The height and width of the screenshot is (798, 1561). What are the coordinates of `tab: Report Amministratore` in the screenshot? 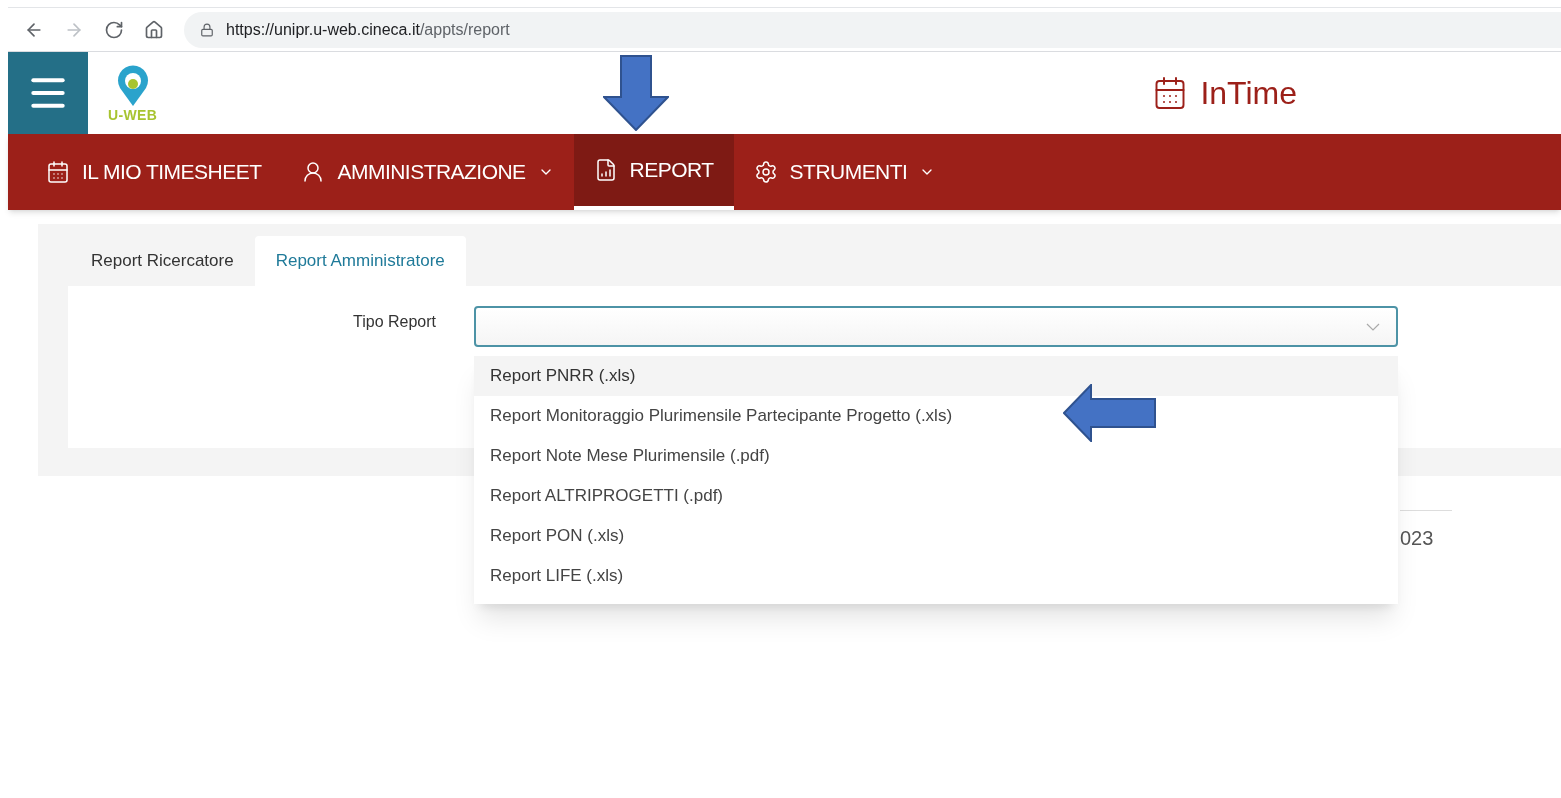 It's located at (360, 261).